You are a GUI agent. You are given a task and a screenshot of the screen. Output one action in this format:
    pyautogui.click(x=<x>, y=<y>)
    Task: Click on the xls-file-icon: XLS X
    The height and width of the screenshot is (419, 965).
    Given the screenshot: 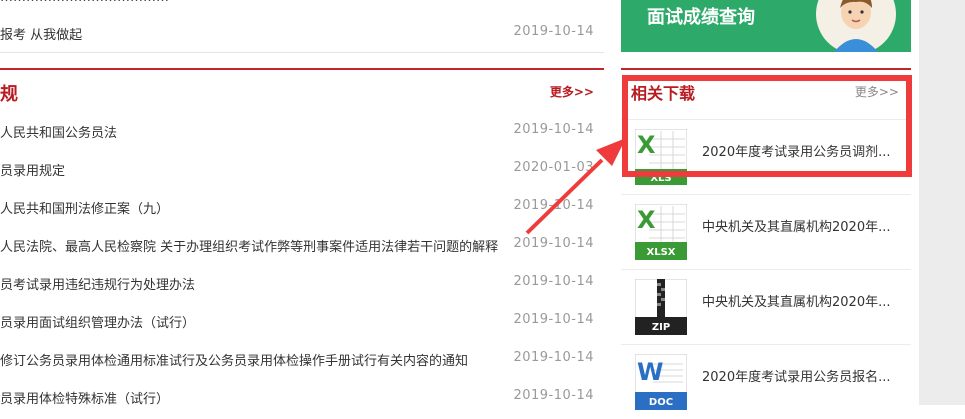 What is the action you would take?
    pyautogui.click(x=661, y=157)
    